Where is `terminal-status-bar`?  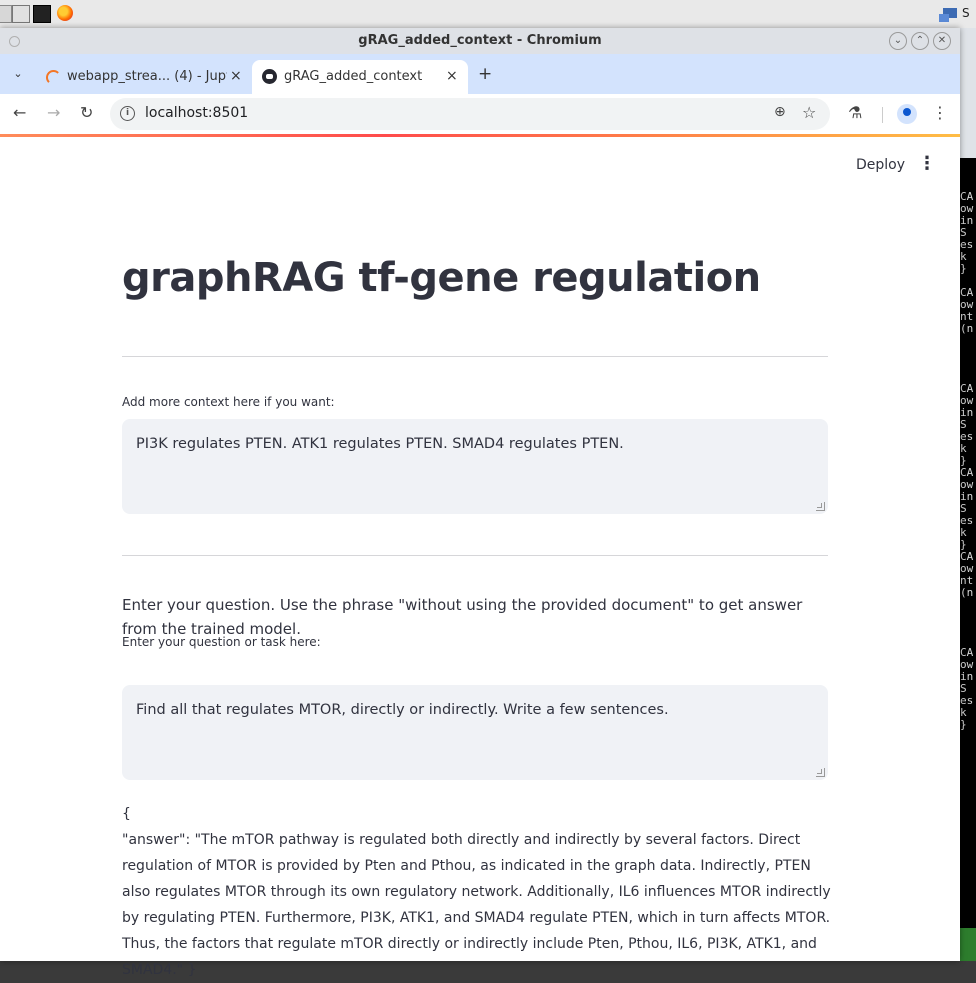 terminal-status-bar is located at coordinates (968, 944).